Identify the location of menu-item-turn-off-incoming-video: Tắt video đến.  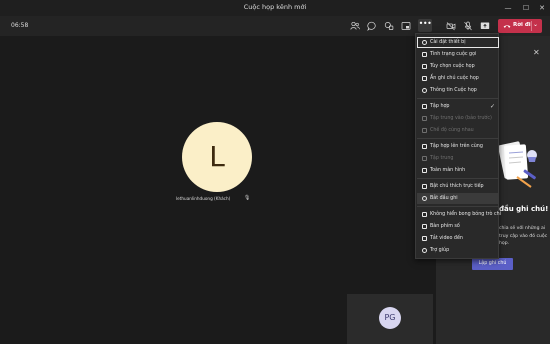
(458, 238).